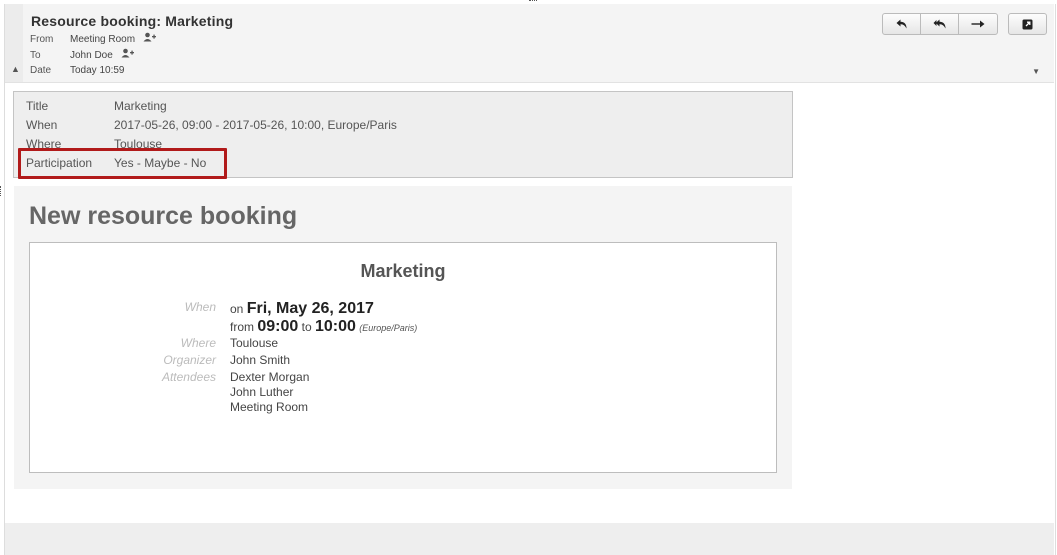 This screenshot has width=1057, height=555. I want to click on forward-icon, so click(978, 24).